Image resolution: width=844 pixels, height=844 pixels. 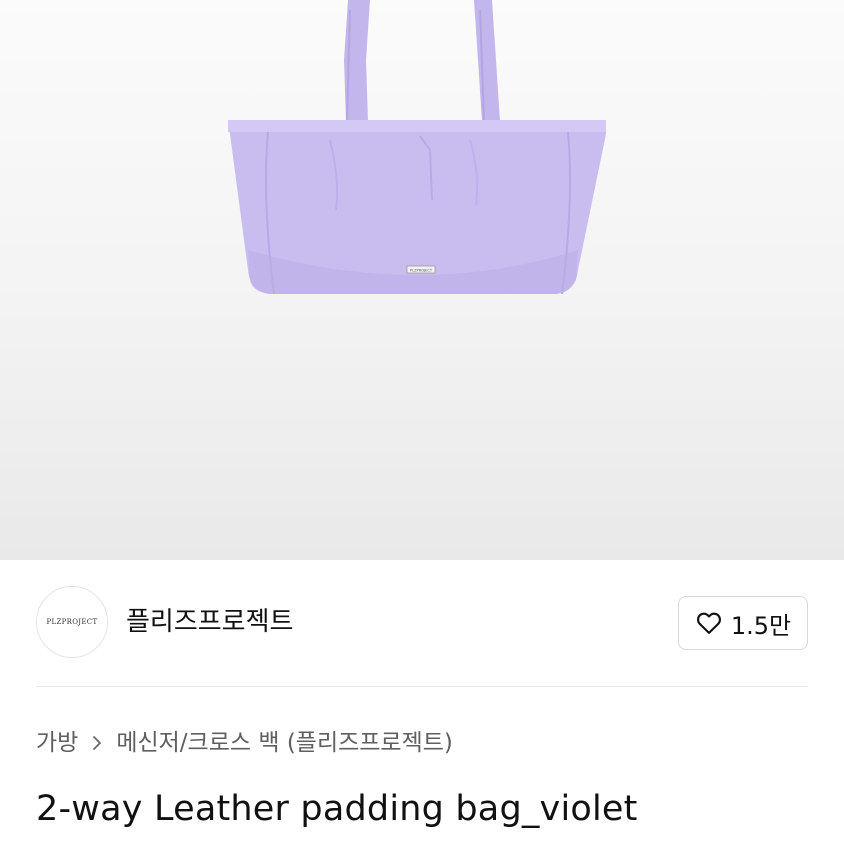 I want to click on brand-logo: PLZPROJECT, so click(x=72, y=622).